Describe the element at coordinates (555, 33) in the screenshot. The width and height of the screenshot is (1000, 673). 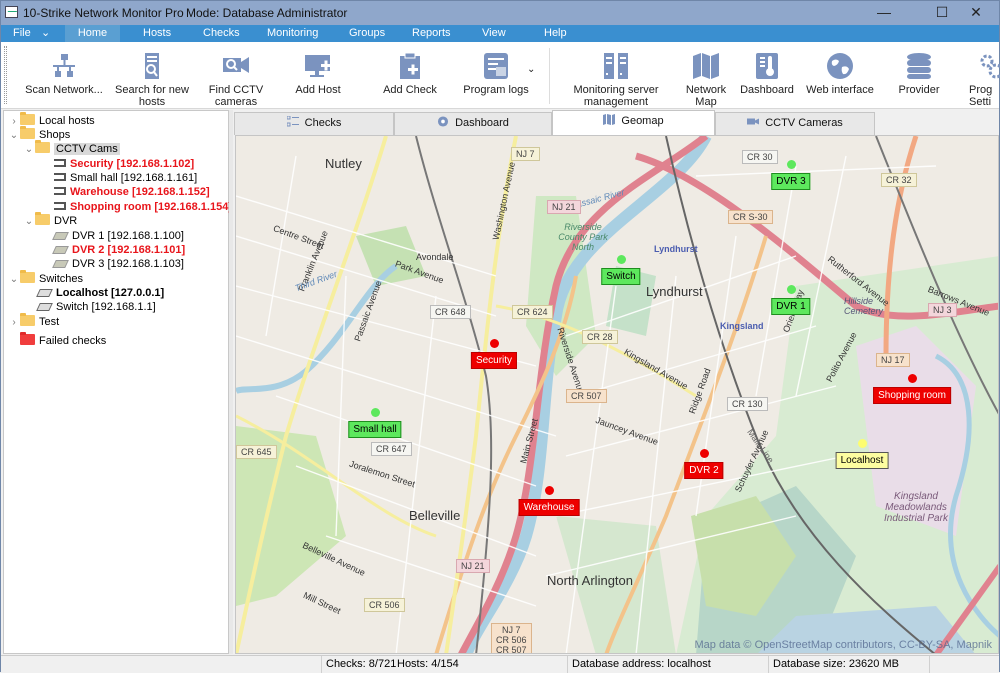
I see `tab-help: Help` at that location.